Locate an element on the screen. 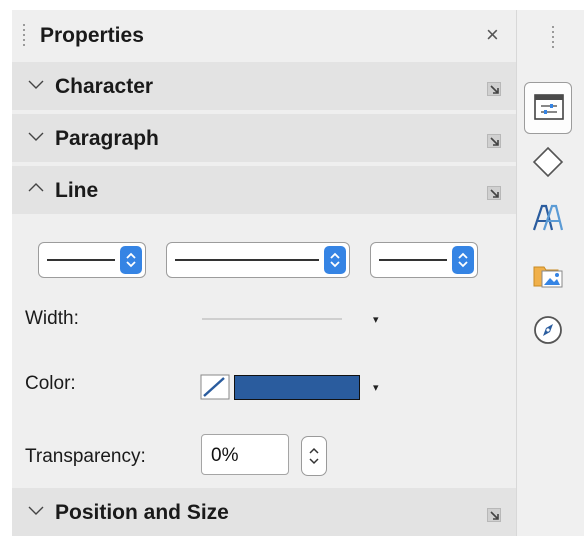  transparency-label: Transparency: is located at coordinates (85, 456).